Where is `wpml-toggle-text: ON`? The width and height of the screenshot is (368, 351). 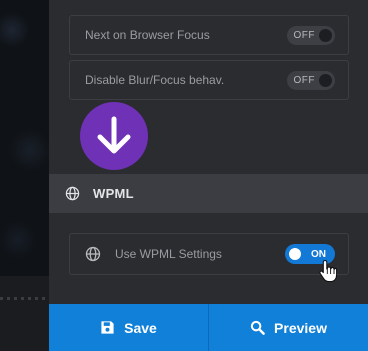 wpml-toggle-text: ON is located at coordinates (318, 254).